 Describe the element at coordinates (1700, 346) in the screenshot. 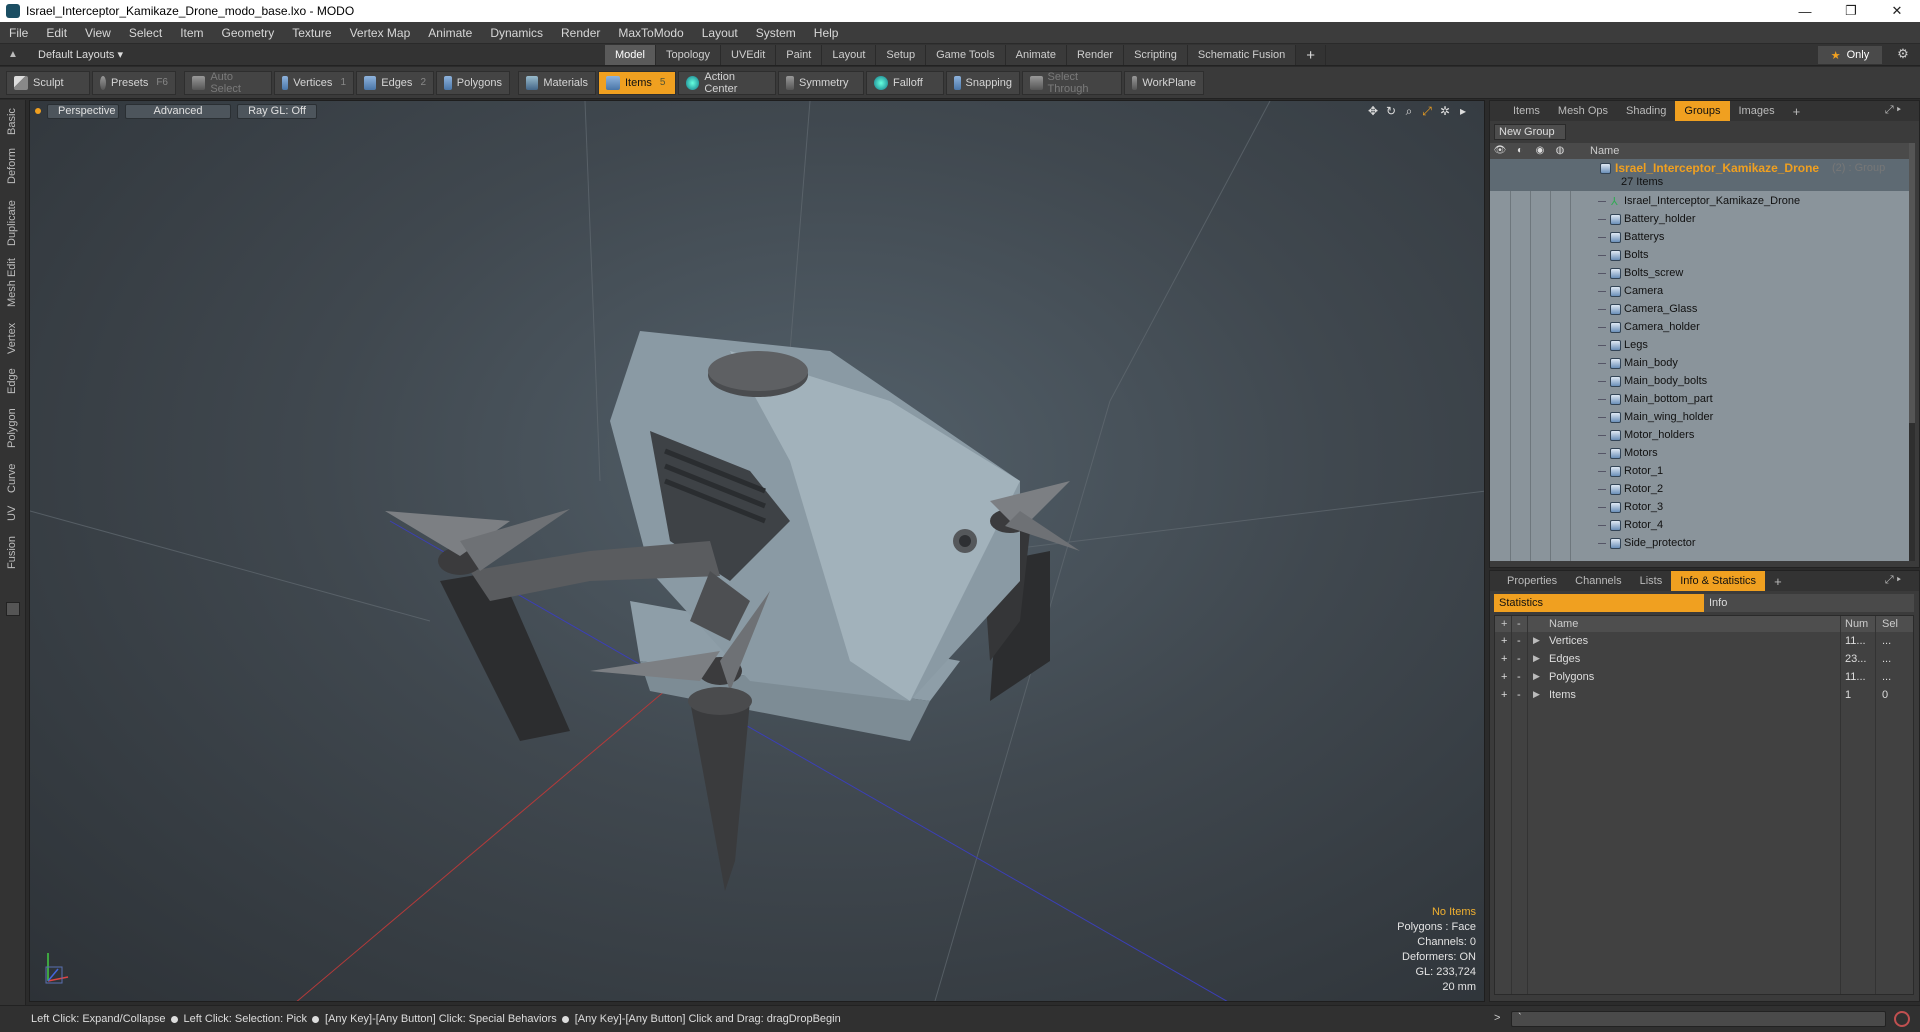

I see `list-item: Legs` at that location.